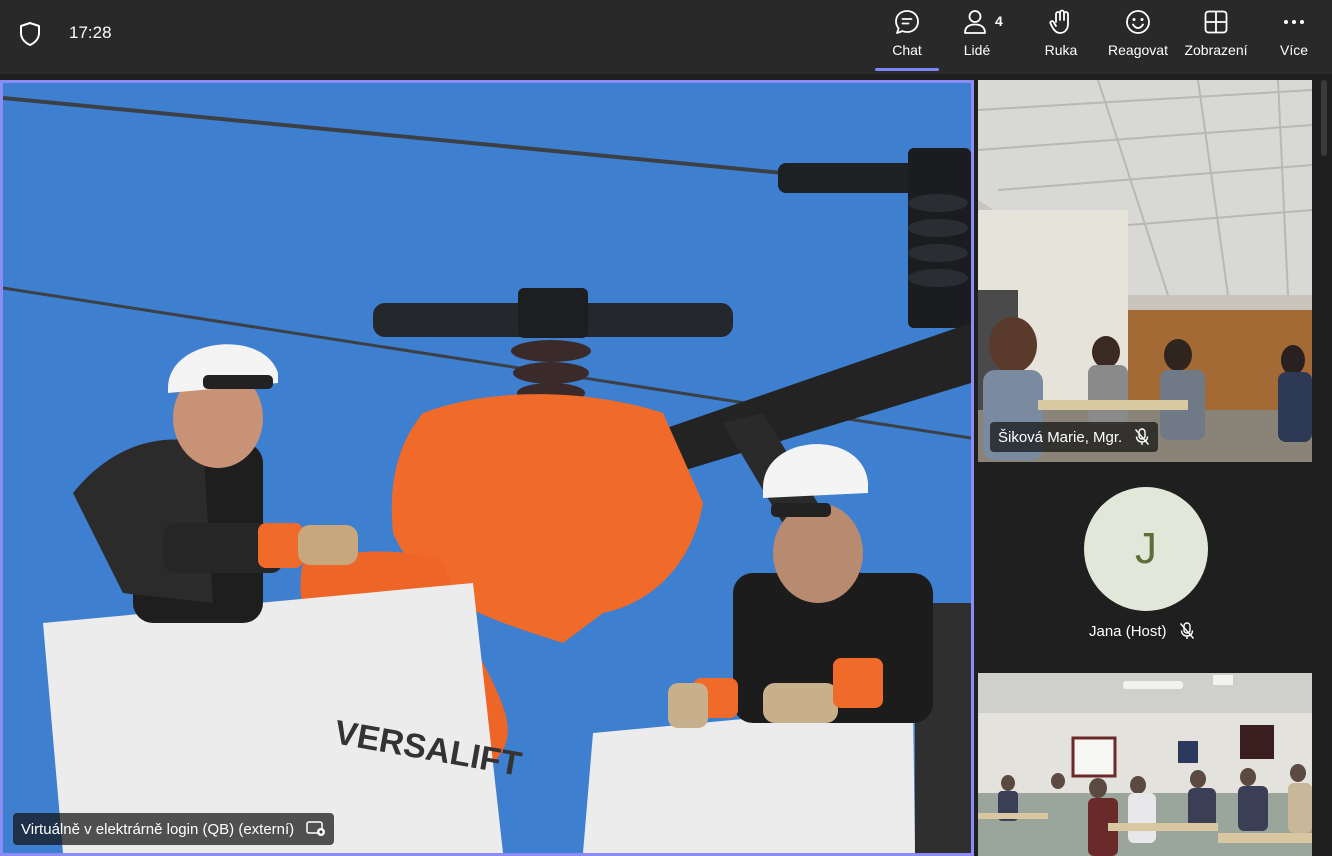 This screenshot has height=856, width=1332. I want to click on participant-tile-sikova: Šiková Marie, Mgr., so click(1145, 271).